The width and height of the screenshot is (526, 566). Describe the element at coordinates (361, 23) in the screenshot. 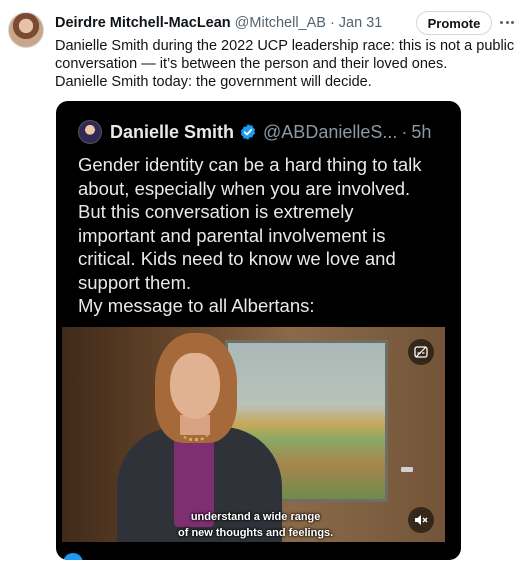

I see `tweet-timestamp: Jan 31` at that location.